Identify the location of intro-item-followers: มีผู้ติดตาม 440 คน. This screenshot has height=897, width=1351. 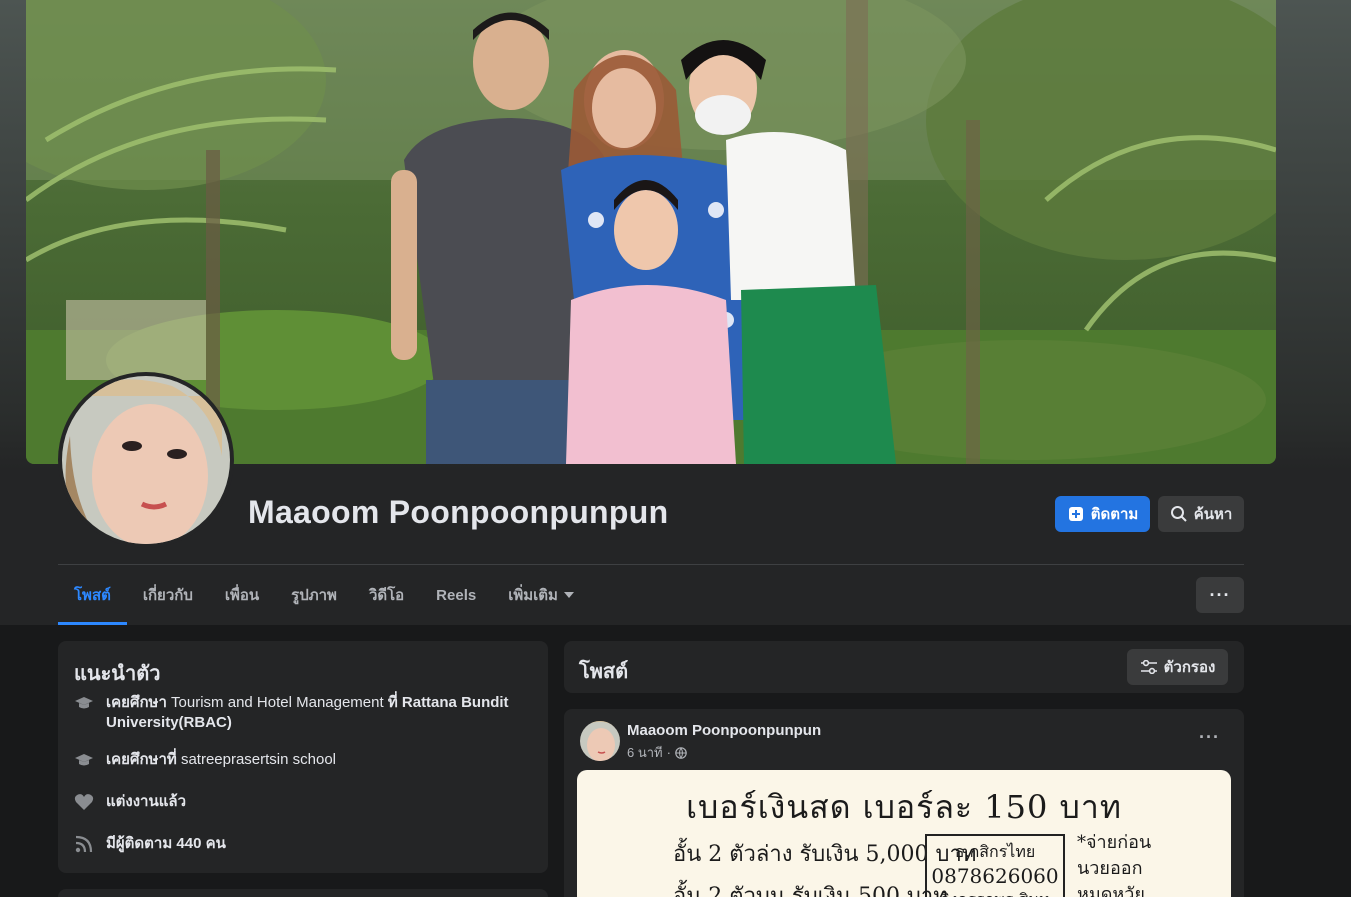
(150, 844).